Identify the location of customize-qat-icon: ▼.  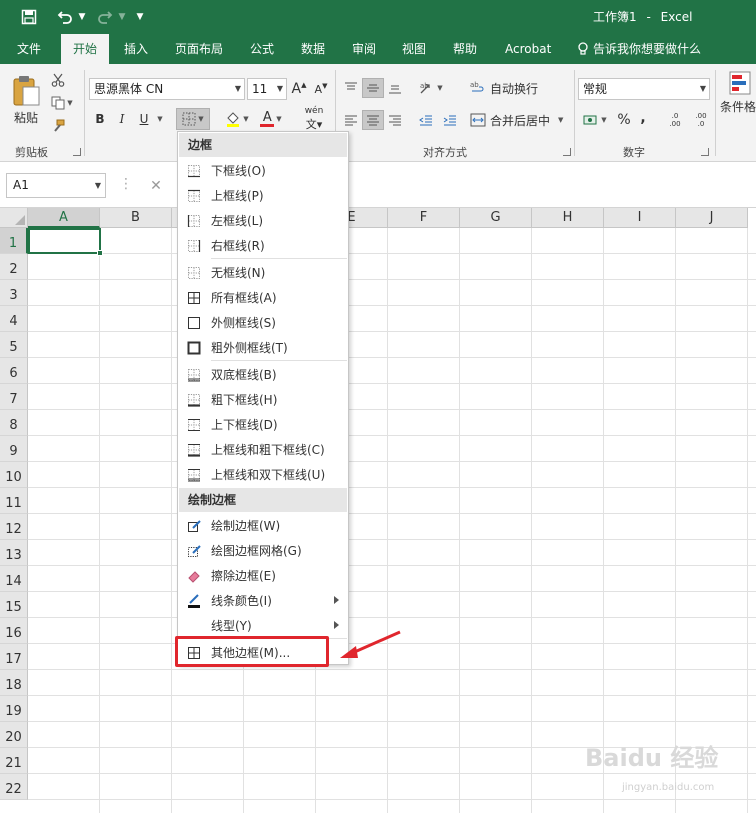
(140, 17).